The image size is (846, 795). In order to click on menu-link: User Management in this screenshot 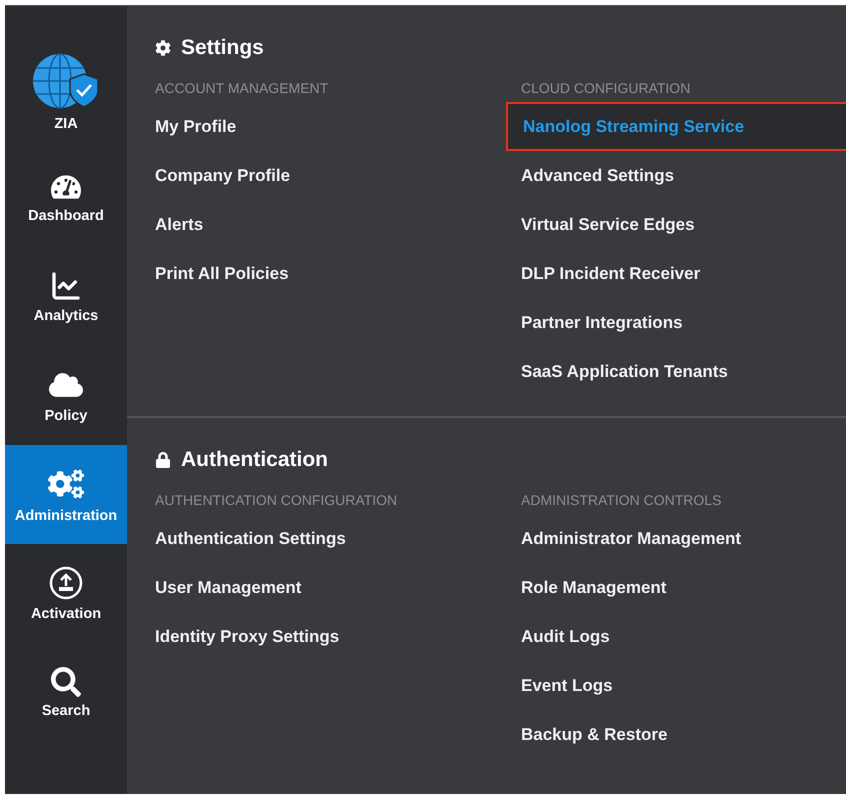, I will do `click(323, 587)`.